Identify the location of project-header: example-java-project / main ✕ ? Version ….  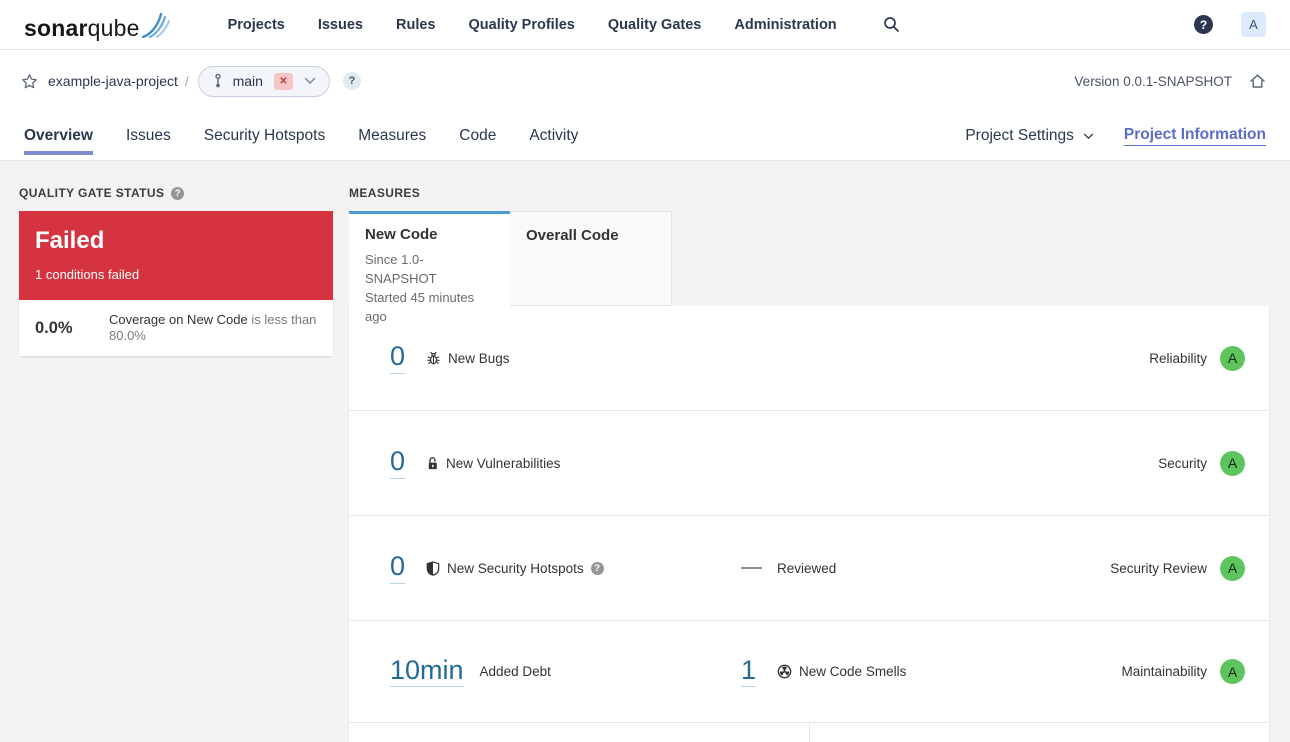
(645, 105).